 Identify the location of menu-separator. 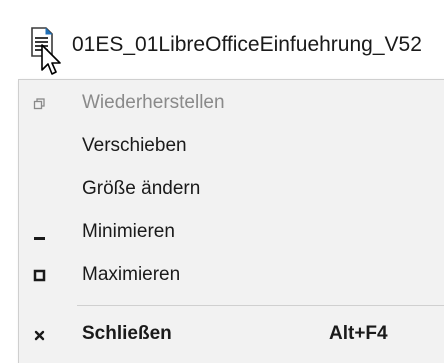
(260, 305).